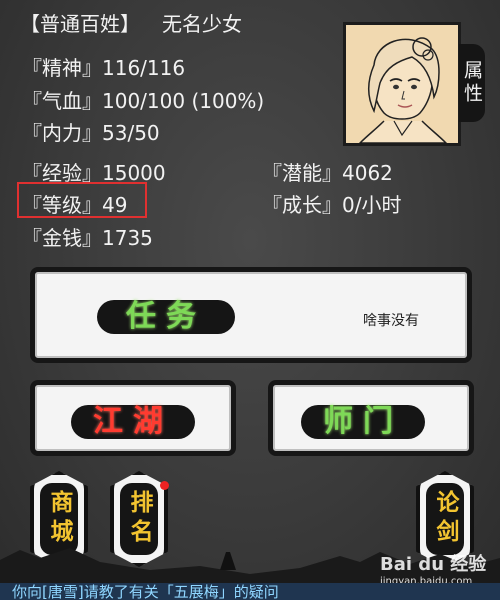  I want to click on jianghu-panel: 江湖, so click(133, 418).